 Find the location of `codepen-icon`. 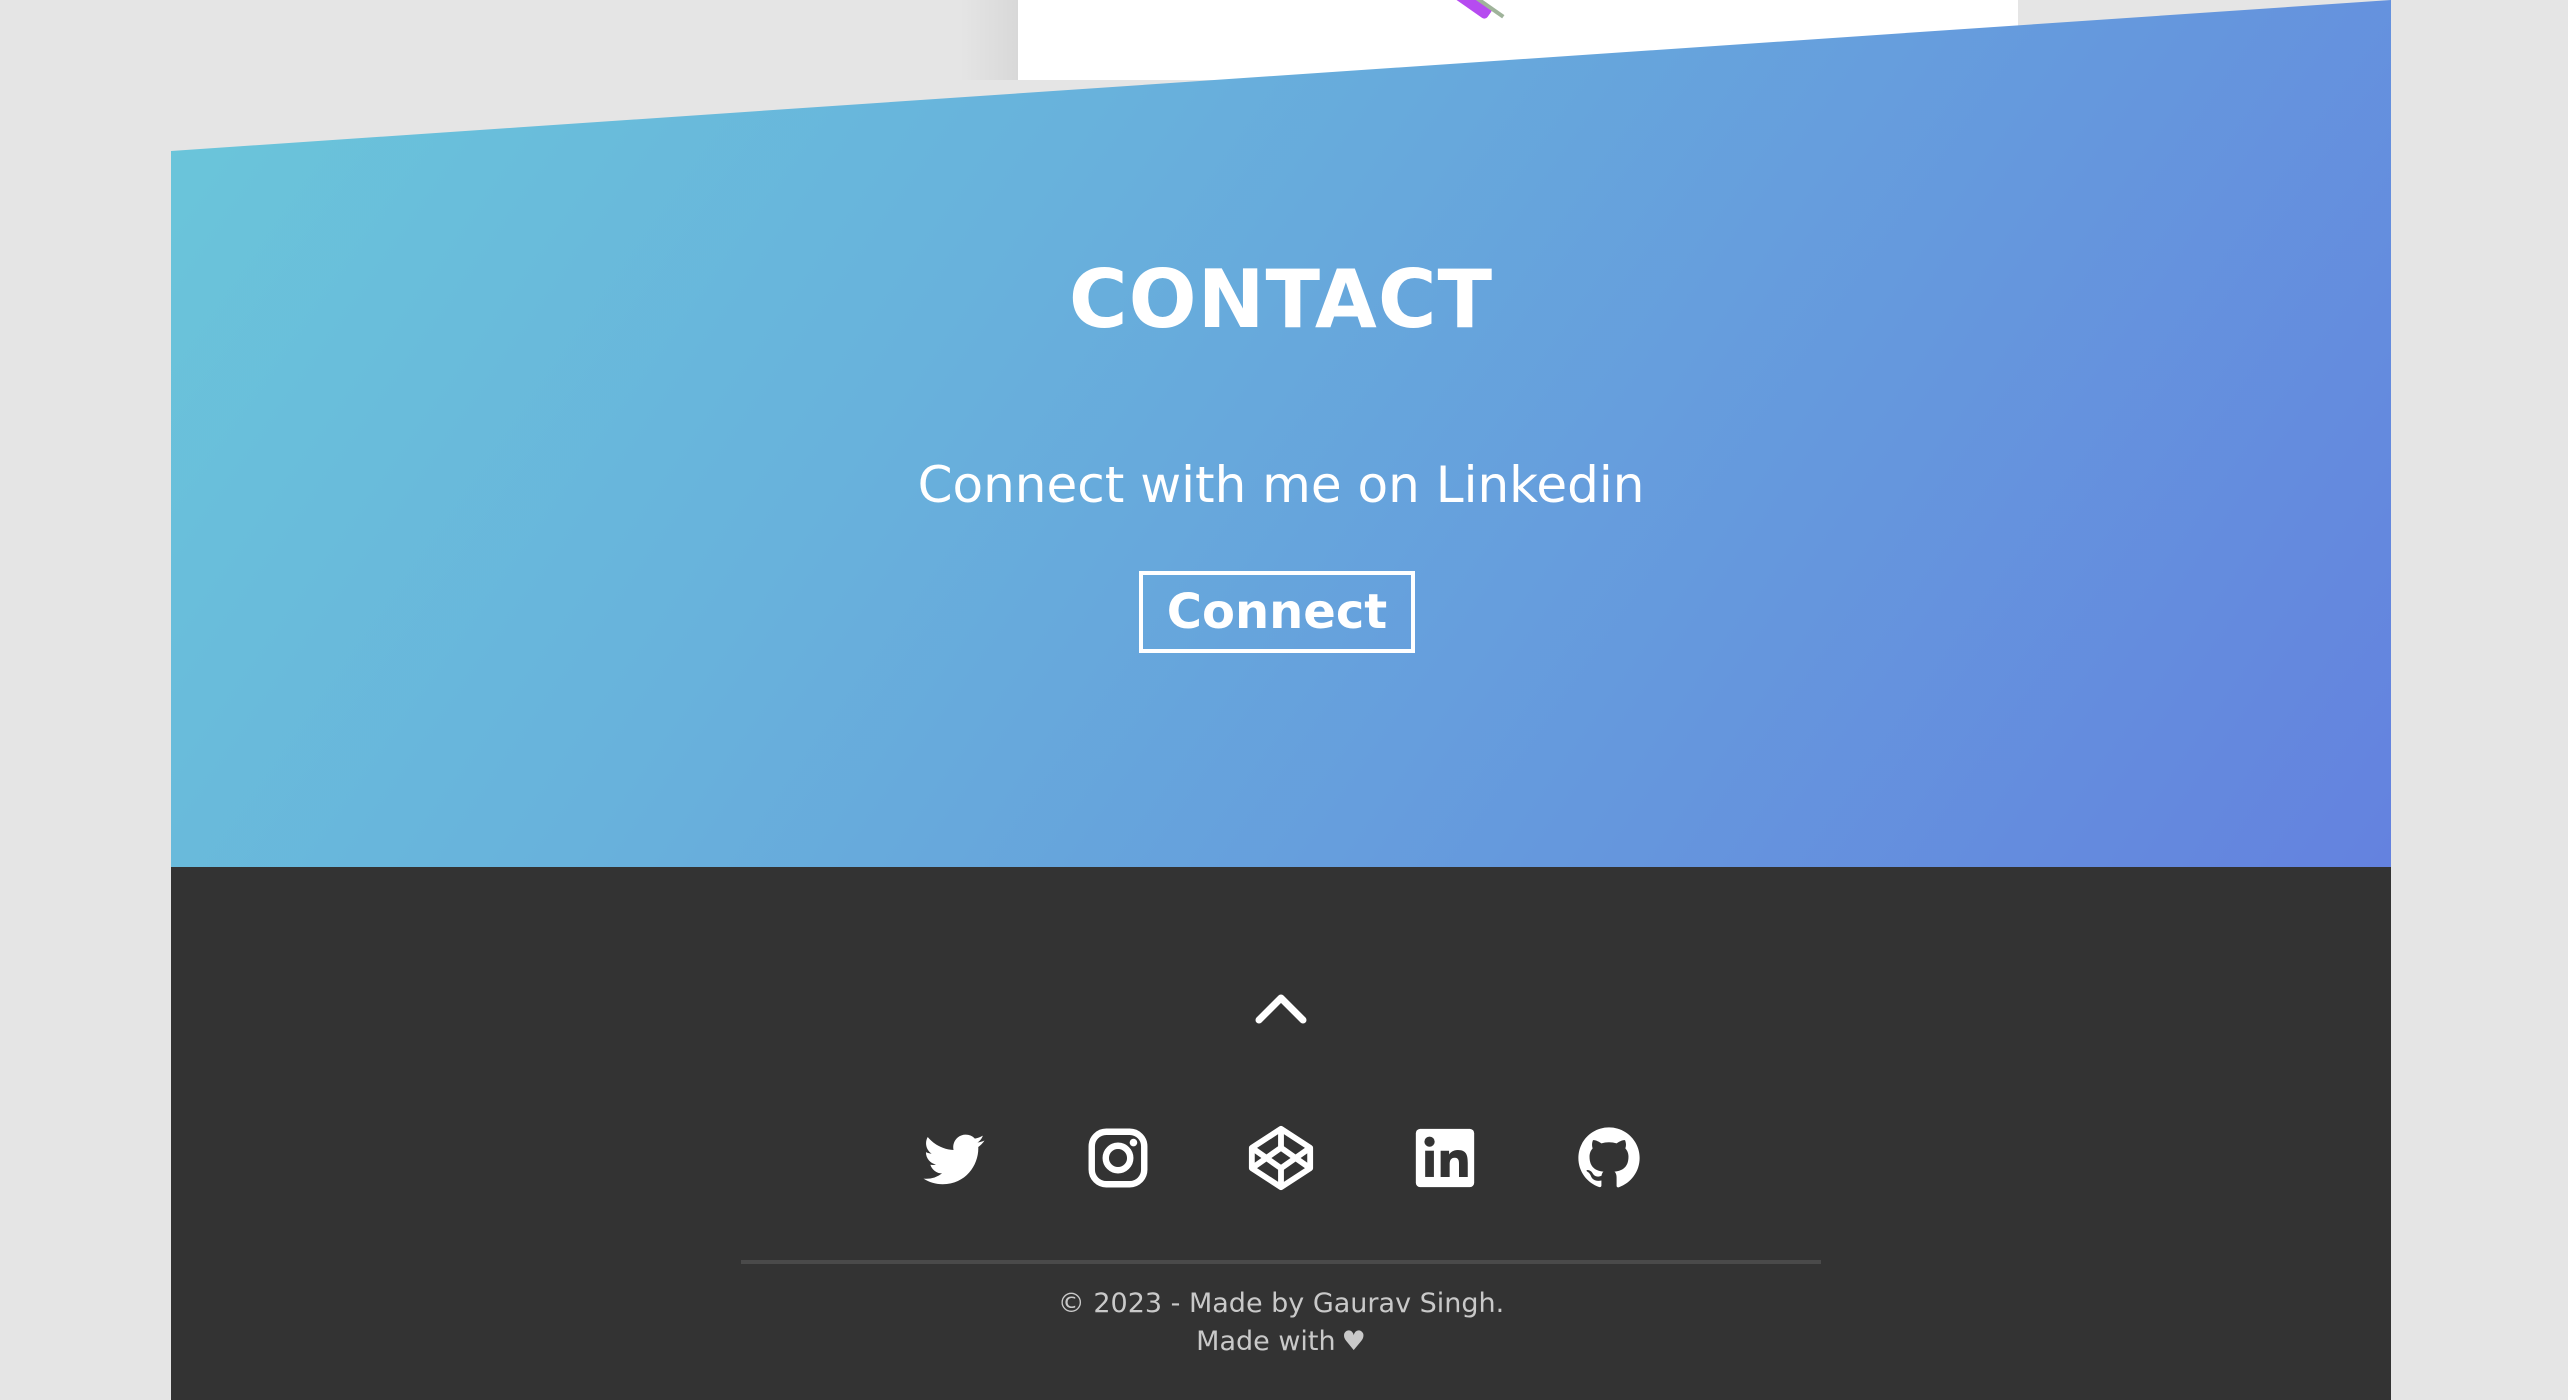

codepen-icon is located at coordinates (1281, 1158).